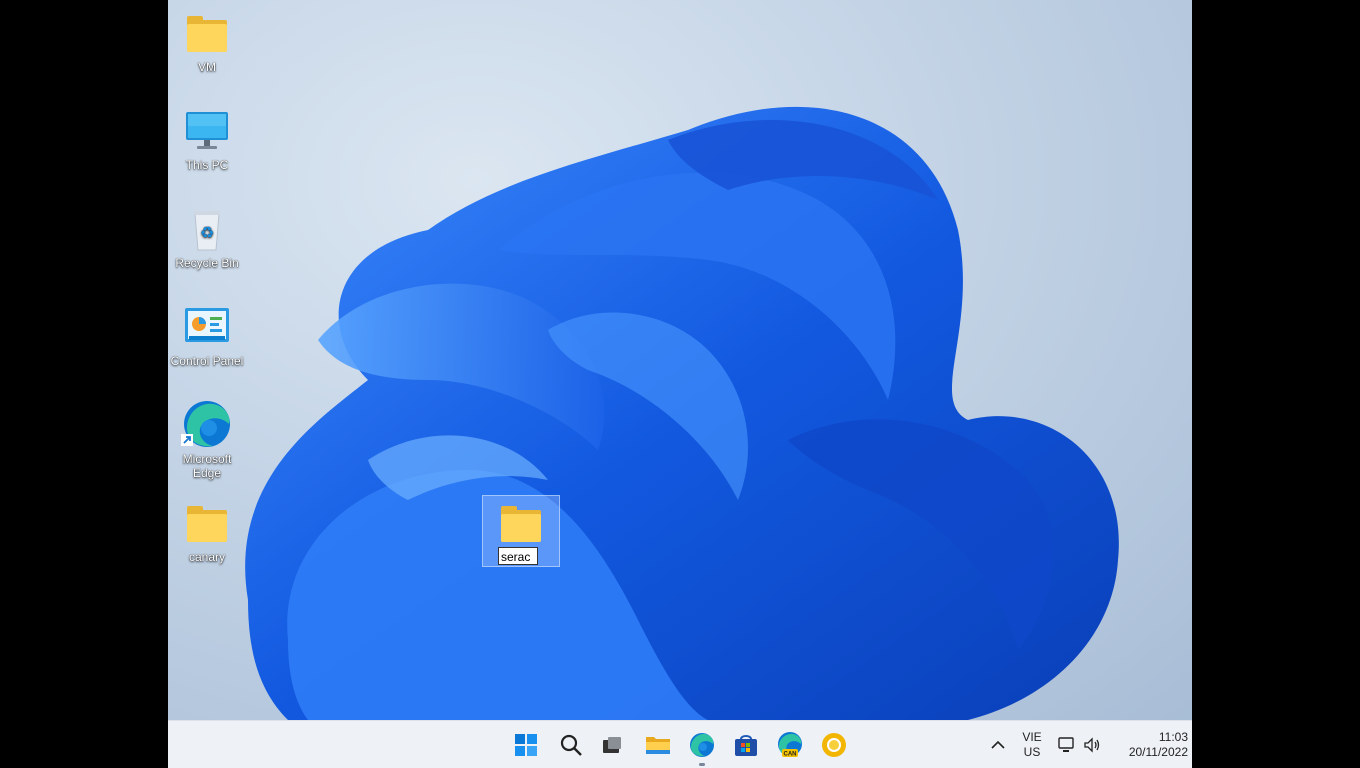  Describe the element at coordinates (702, 764) in the screenshot. I see `running-indicator` at that location.